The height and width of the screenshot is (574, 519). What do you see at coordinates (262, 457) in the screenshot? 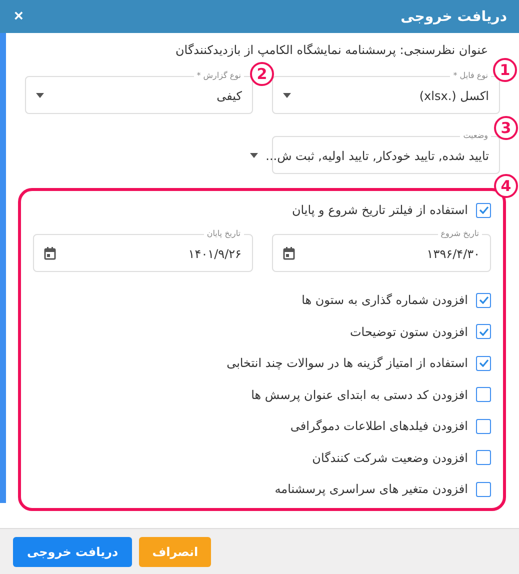
I see `checkbox-option: افزودن وضعیت شرکت کنندگان` at bounding box center [262, 457].